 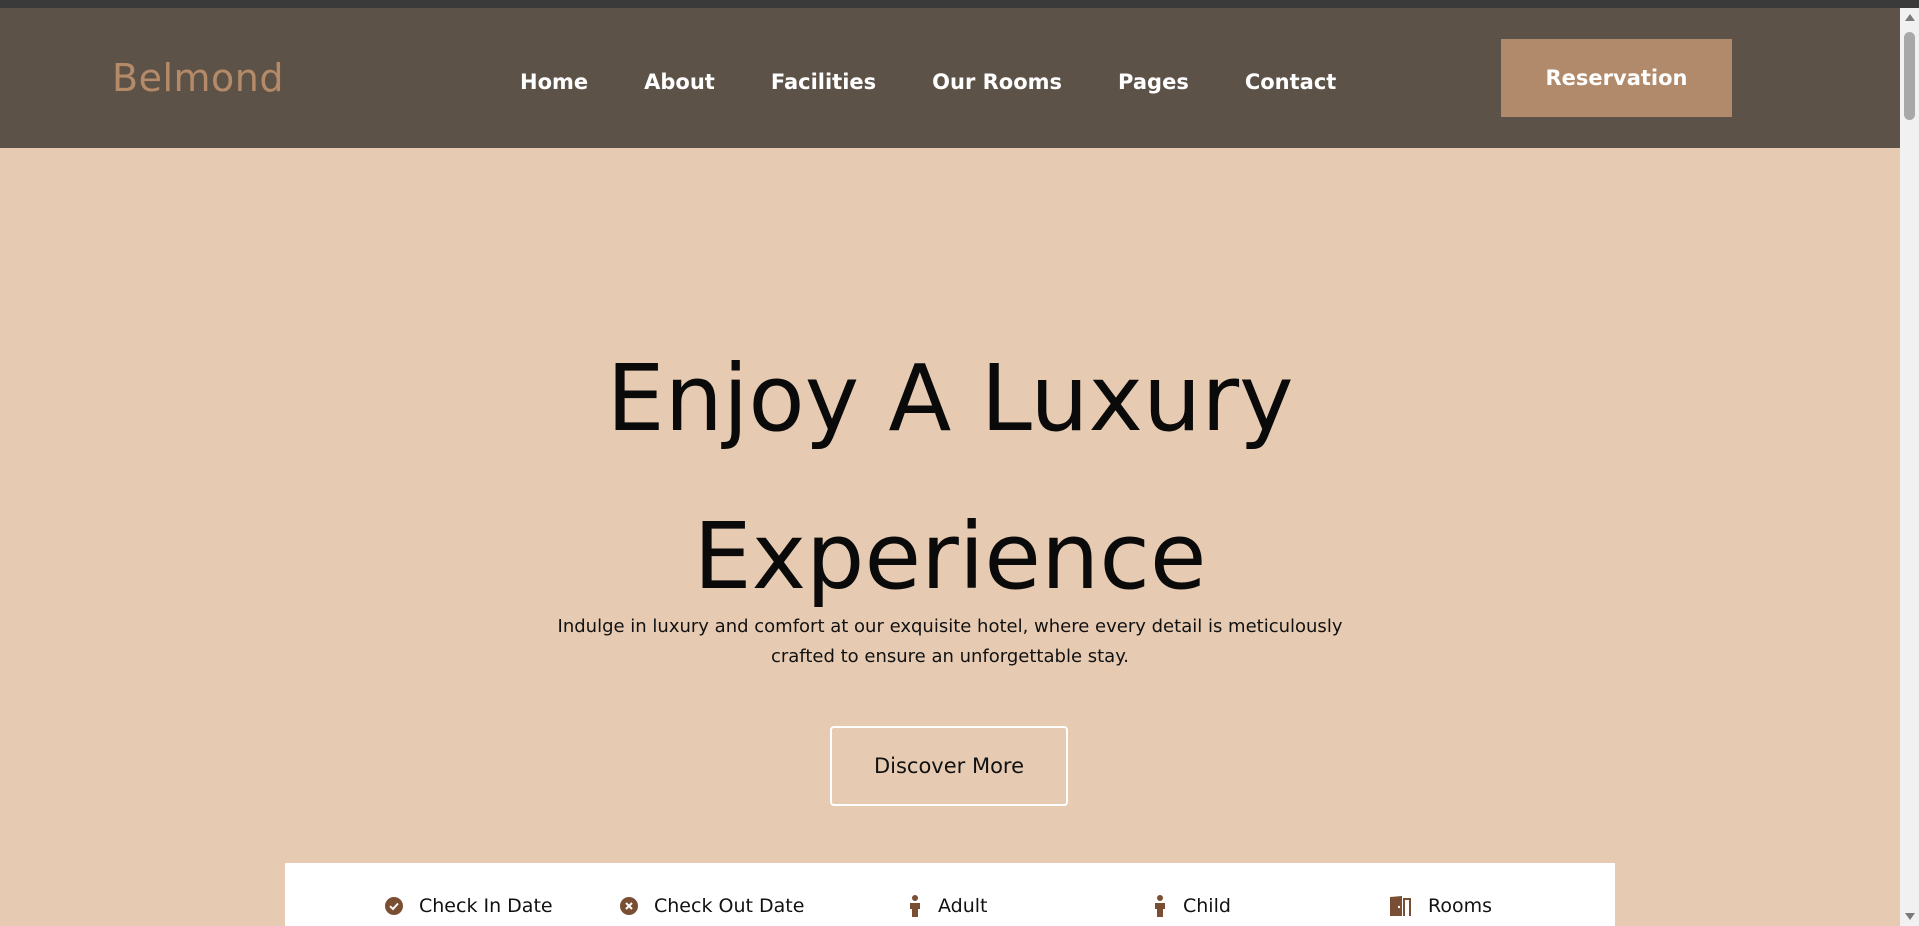 What do you see at coordinates (394, 906) in the screenshot?
I see `check-circle-icon` at bounding box center [394, 906].